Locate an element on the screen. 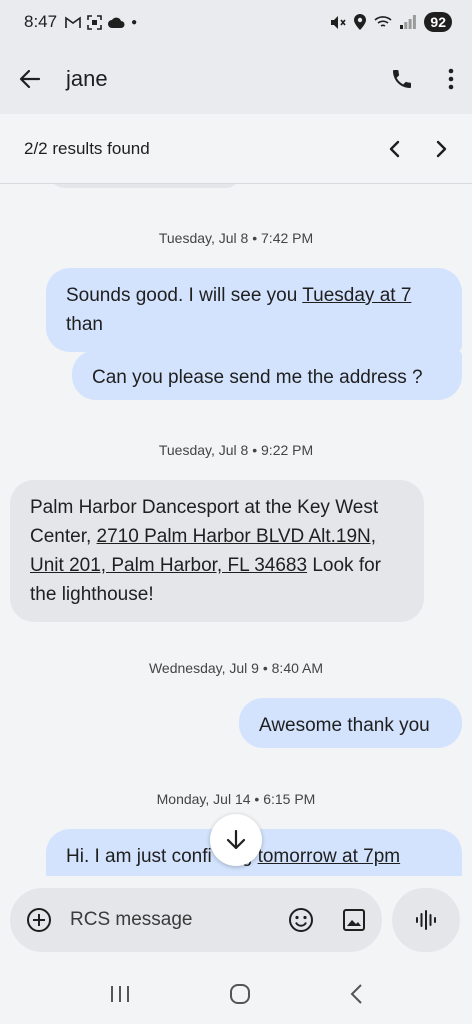 This screenshot has width=472, height=1024. time-link: tomorrow at 7pm is located at coordinates (329, 856).